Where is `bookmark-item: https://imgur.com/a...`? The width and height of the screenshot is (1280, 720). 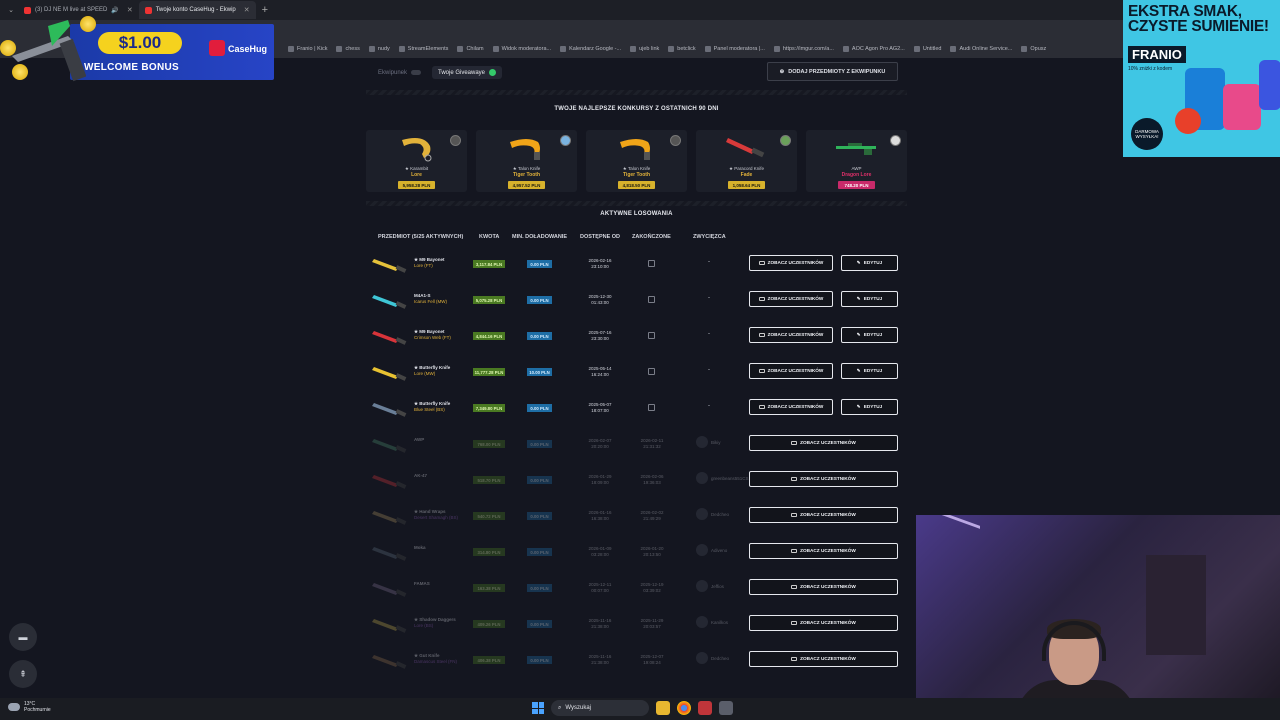
bookmark-item: https://imgur.com/a... is located at coordinates (803, 49).